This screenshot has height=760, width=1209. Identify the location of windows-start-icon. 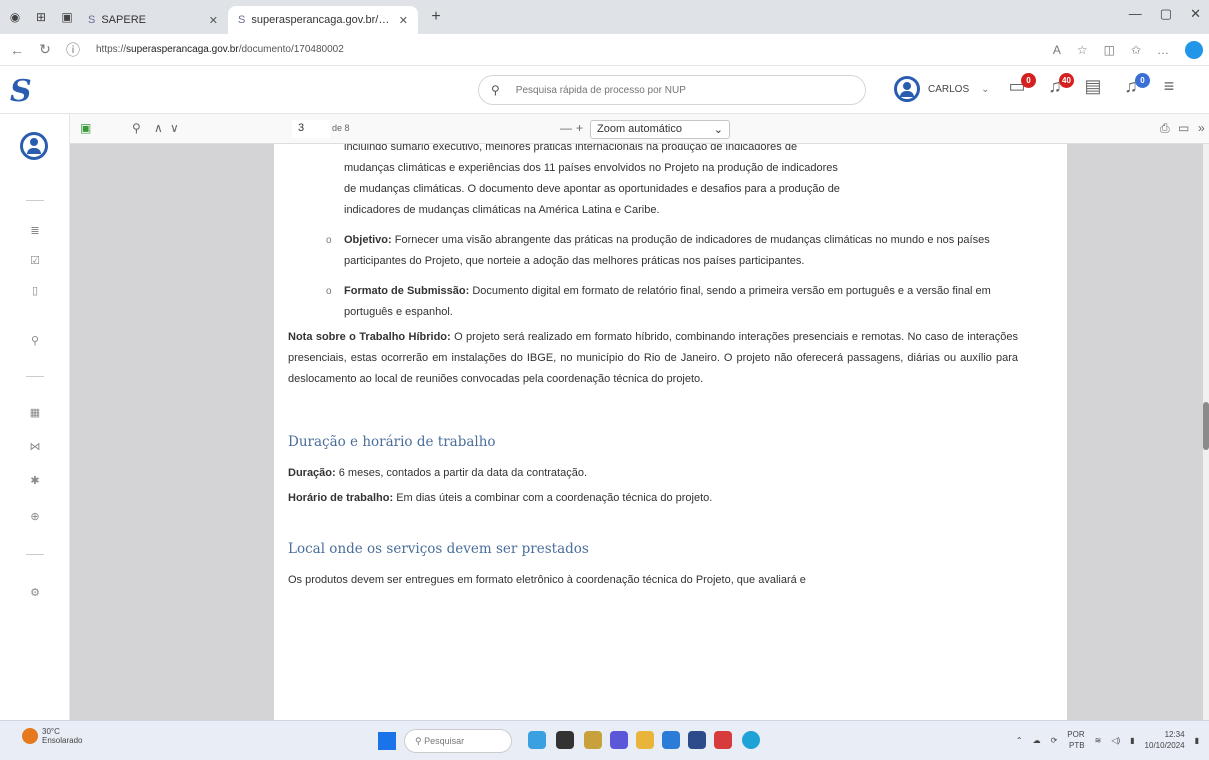
(387, 741).